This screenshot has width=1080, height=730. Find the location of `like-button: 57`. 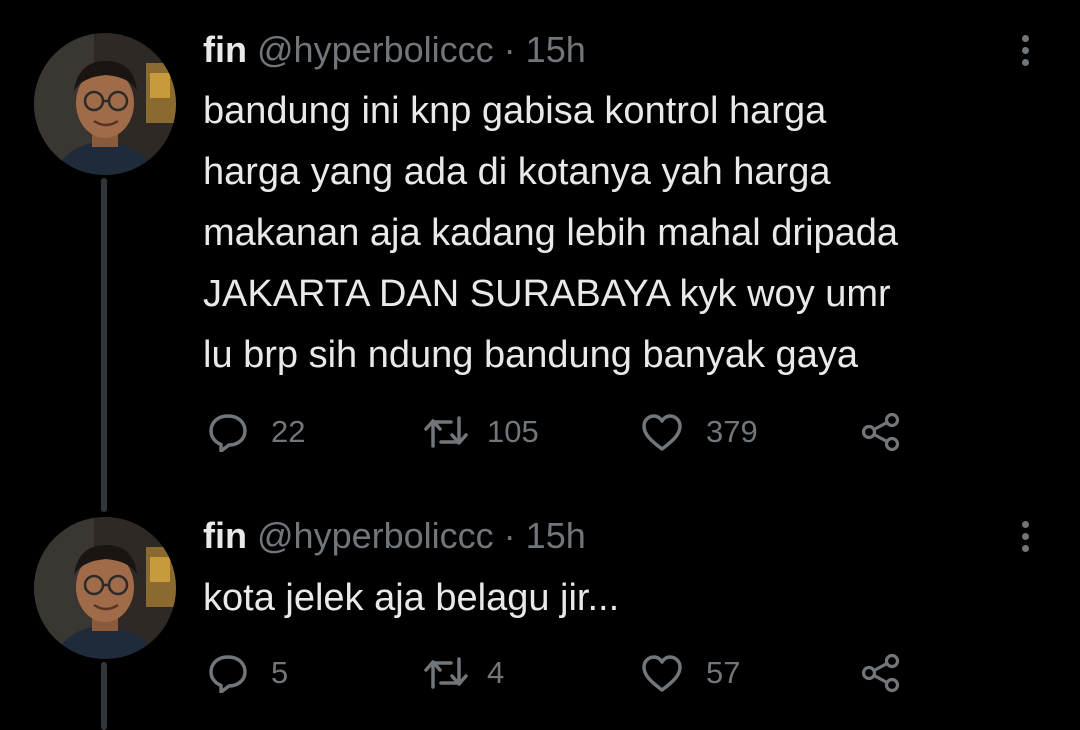

like-button: 57 is located at coordinates (690, 673).